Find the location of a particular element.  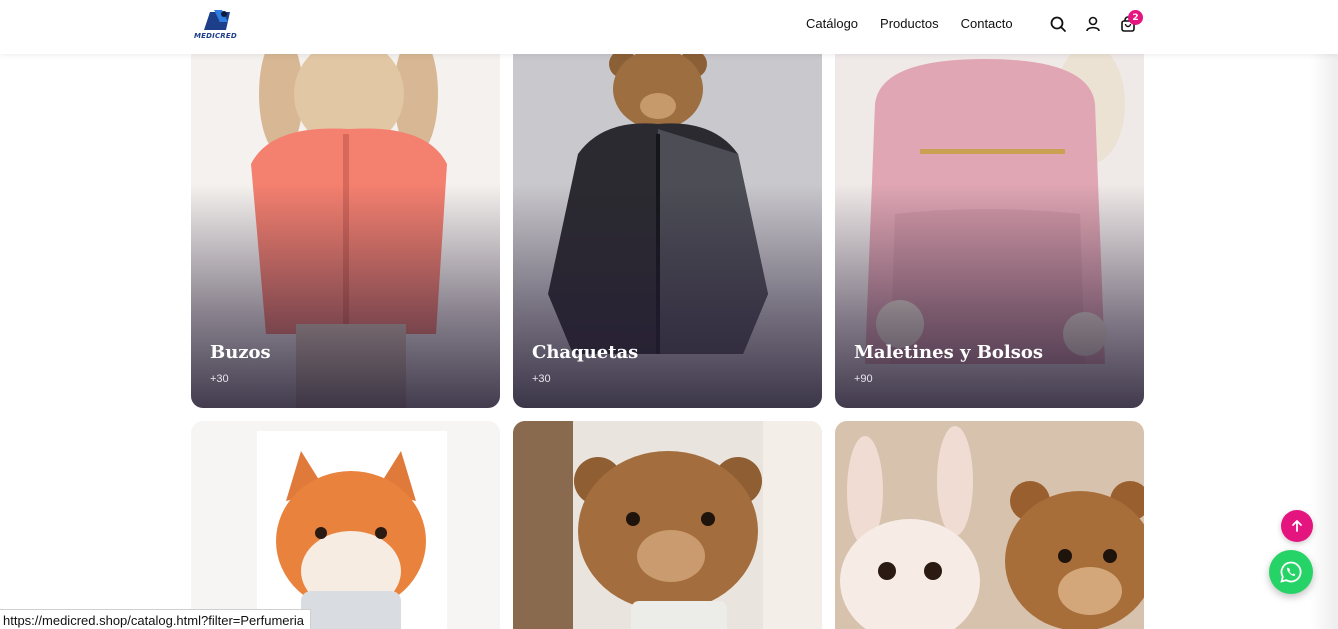

category-card-bear is located at coordinates (667, 525).